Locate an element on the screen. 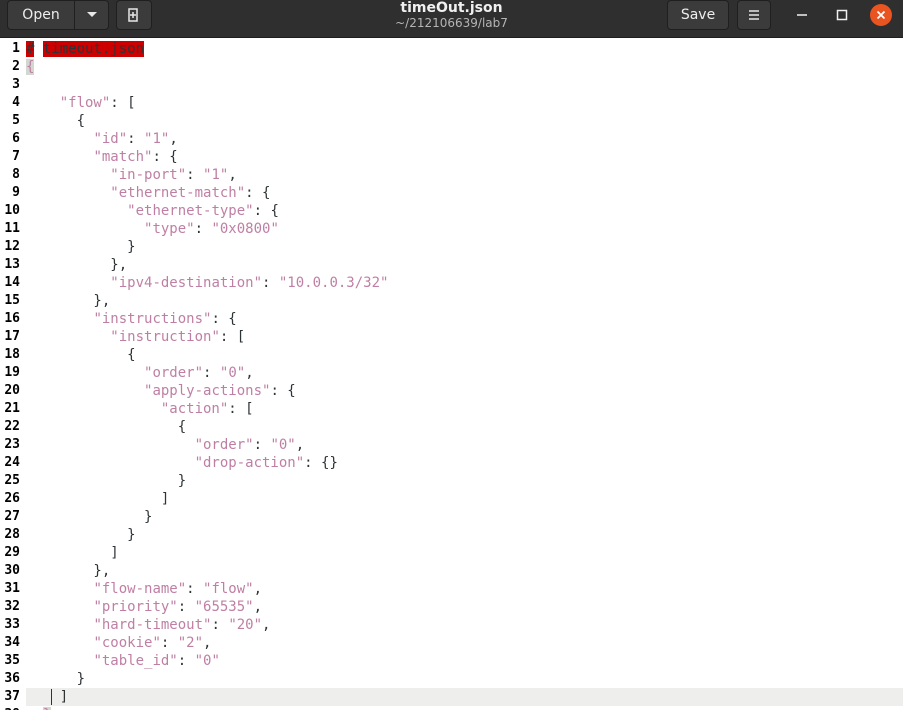  line-number: 9 is located at coordinates (16, 192).